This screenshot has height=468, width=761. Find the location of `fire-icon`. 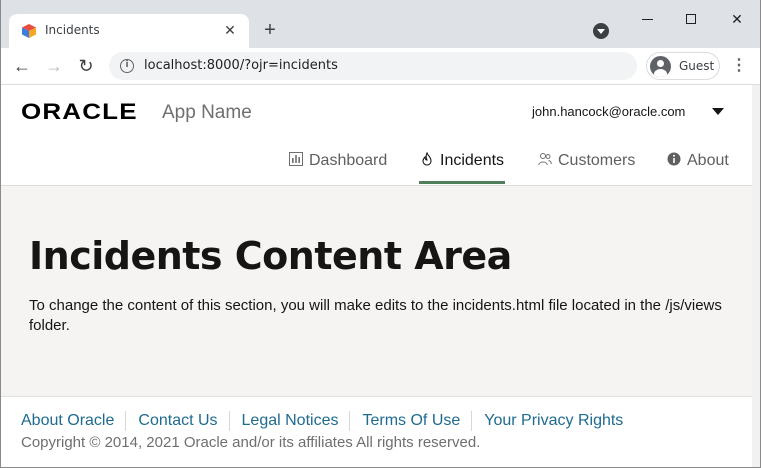

fire-icon is located at coordinates (427, 159).